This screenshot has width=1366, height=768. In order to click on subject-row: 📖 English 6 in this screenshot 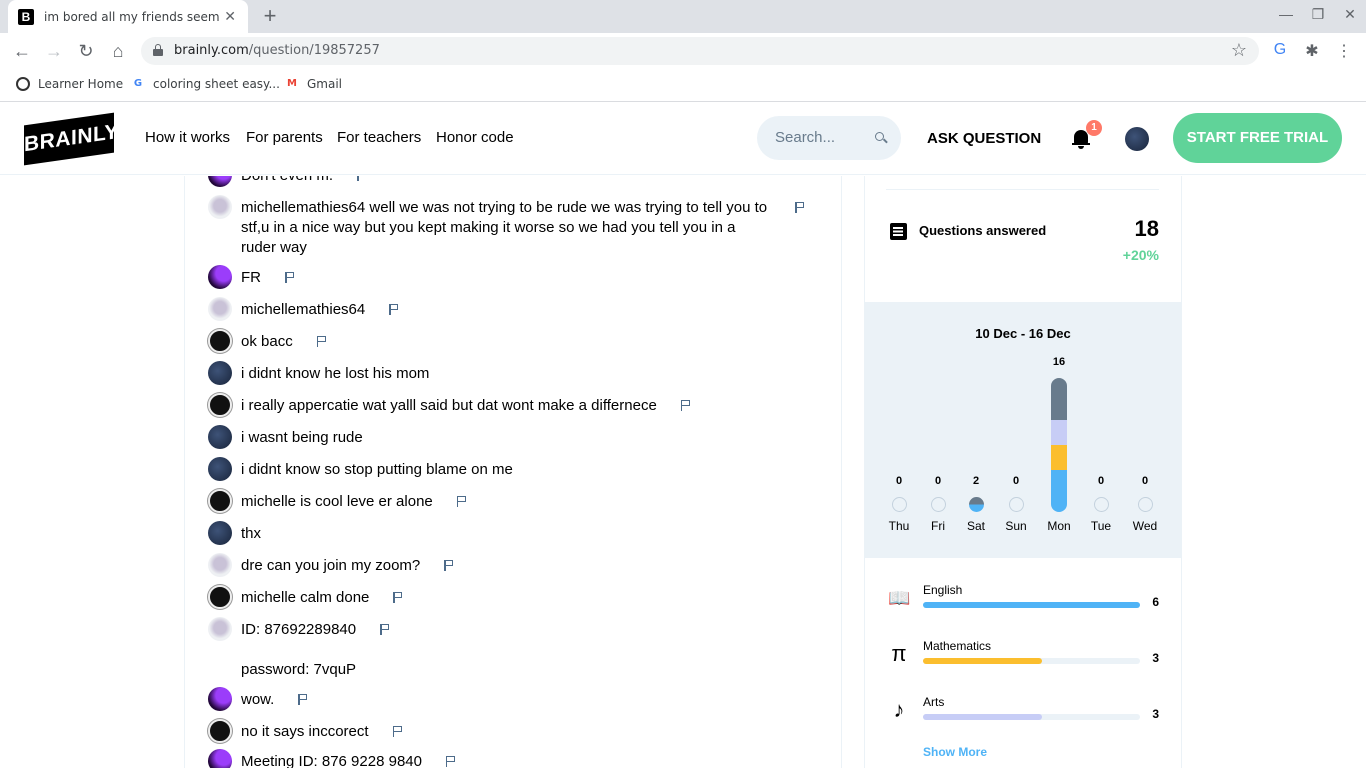, I will do `click(1028, 598)`.